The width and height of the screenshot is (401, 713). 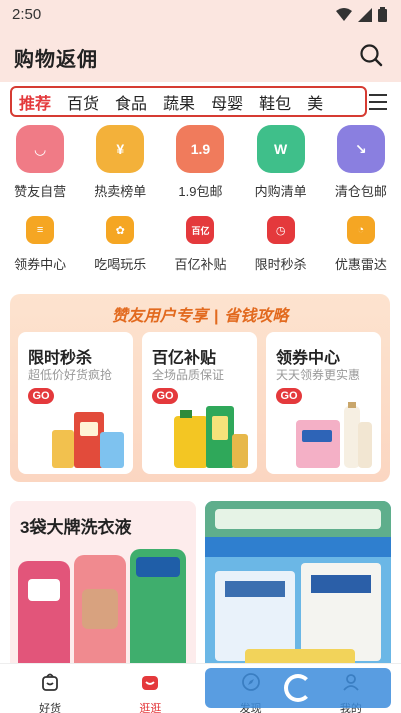 I want to click on status-icons, so click(x=361, y=14).